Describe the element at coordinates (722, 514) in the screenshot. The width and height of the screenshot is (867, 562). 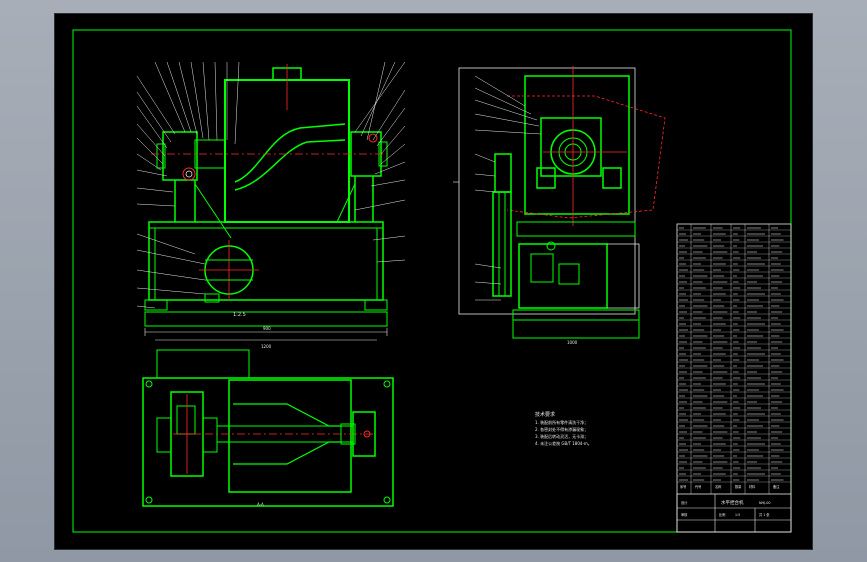
I see `scale-label: 比例` at that location.